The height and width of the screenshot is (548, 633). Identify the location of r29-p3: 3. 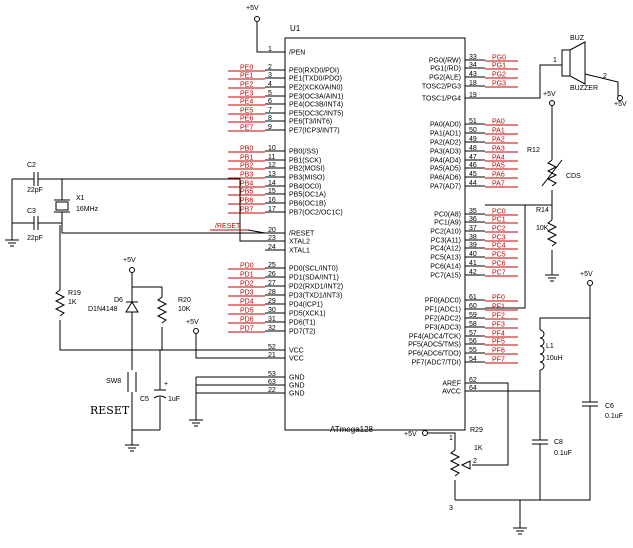
(451, 508).